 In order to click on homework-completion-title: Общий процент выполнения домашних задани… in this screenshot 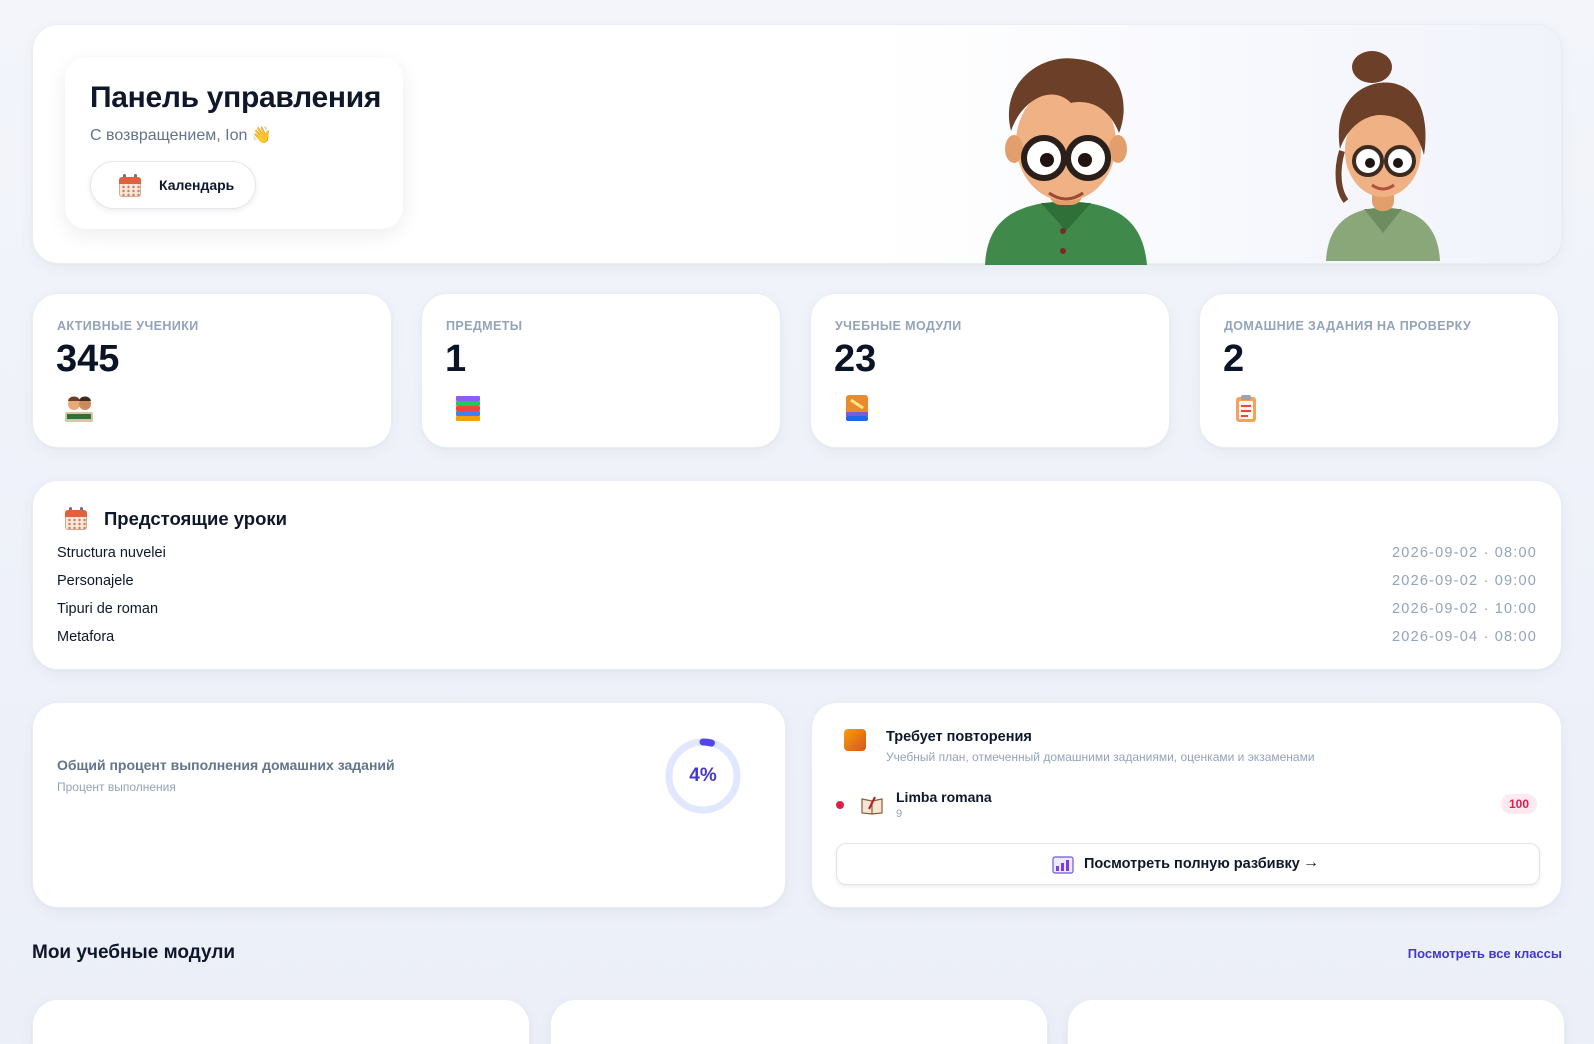, I will do `click(226, 765)`.